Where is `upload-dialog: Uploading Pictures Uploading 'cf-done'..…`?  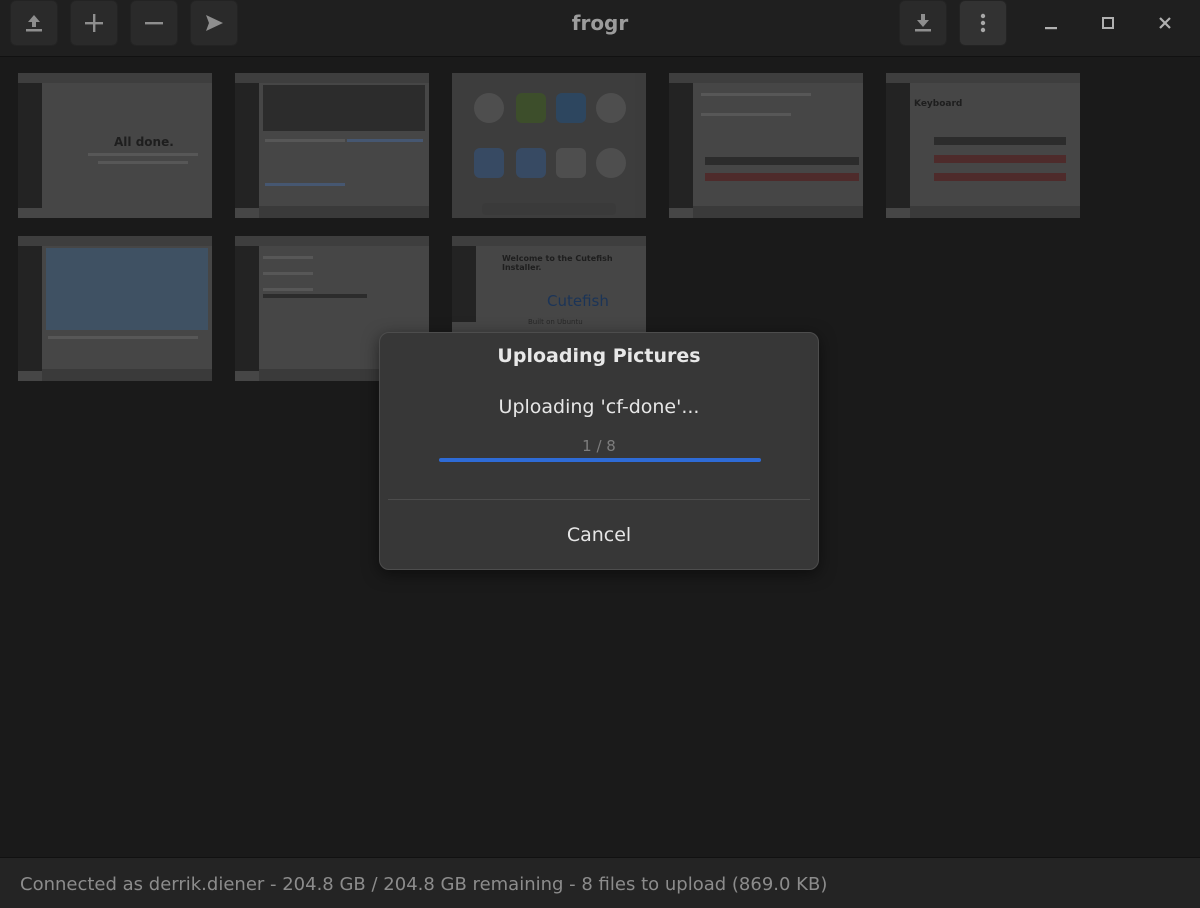 upload-dialog: Uploading Pictures Uploading 'cf-done'..… is located at coordinates (599, 451).